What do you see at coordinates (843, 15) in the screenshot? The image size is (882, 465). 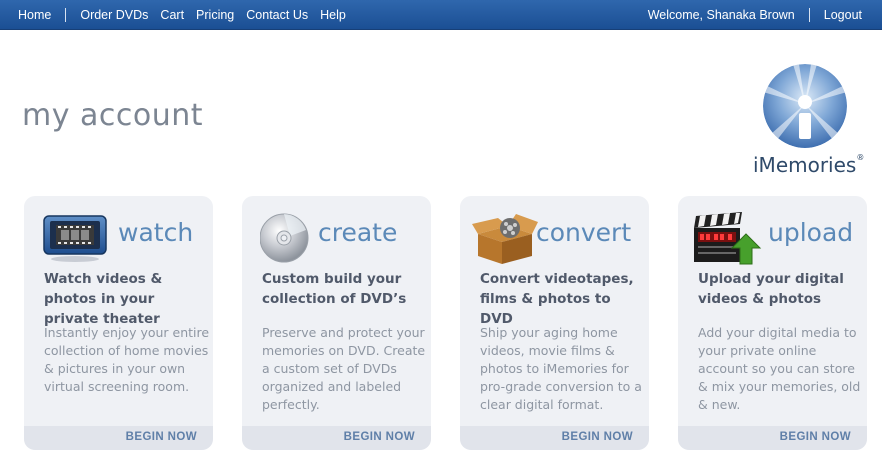 I see `logout-link: Logout` at bounding box center [843, 15].